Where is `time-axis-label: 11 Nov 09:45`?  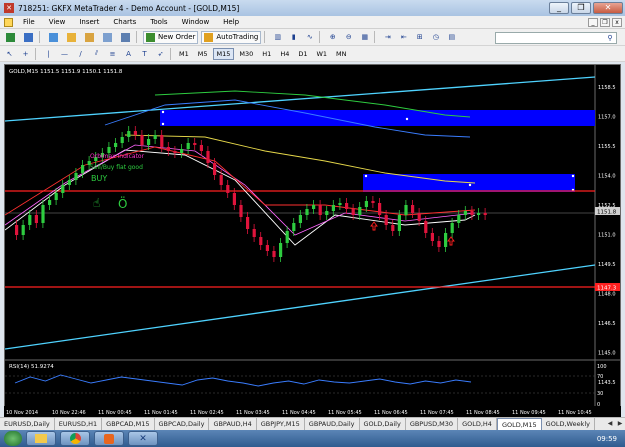
time-axis-label: 11 Nov 09:45 is located at coordinates (529, 413).